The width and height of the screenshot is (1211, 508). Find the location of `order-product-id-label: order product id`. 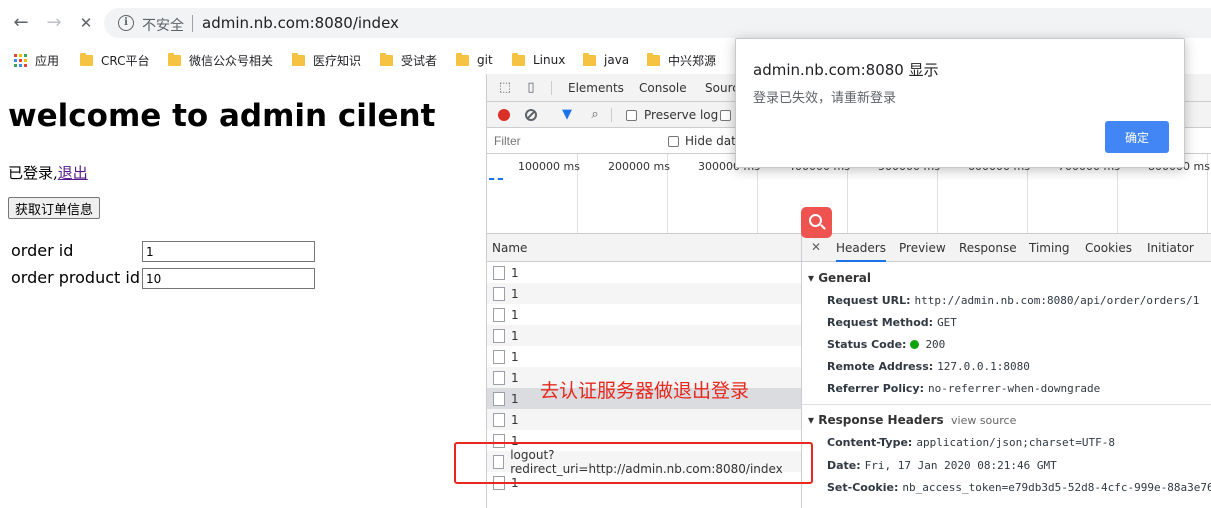

order-product-id-label: order product id is located at coordinates (75, 277).